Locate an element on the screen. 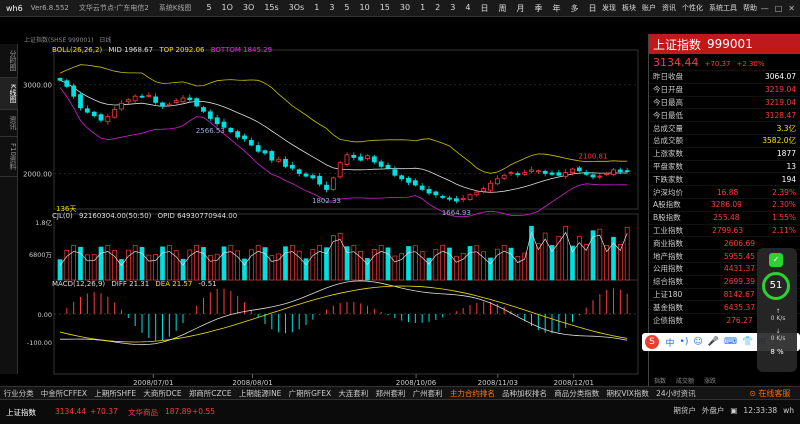  close-icon: ✕ is located at coordinates (791, 8).